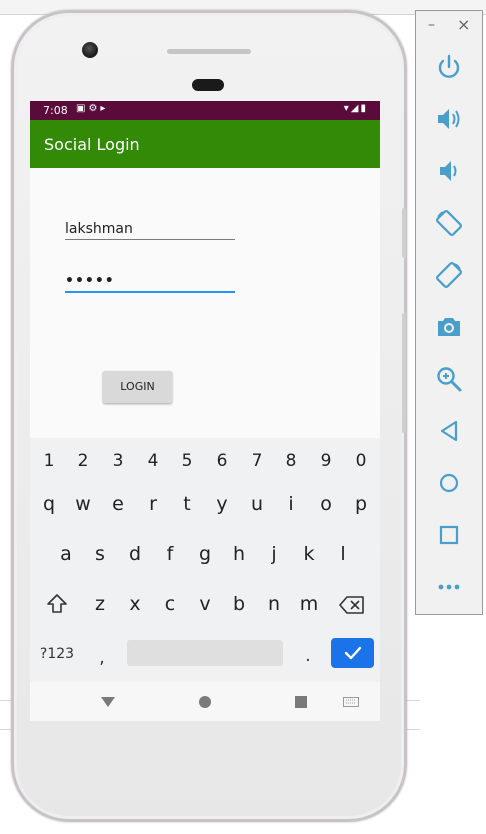  Describe the element at coordinates (99, 229) in the screenshot. I see `username-value: lakshman` at that location.